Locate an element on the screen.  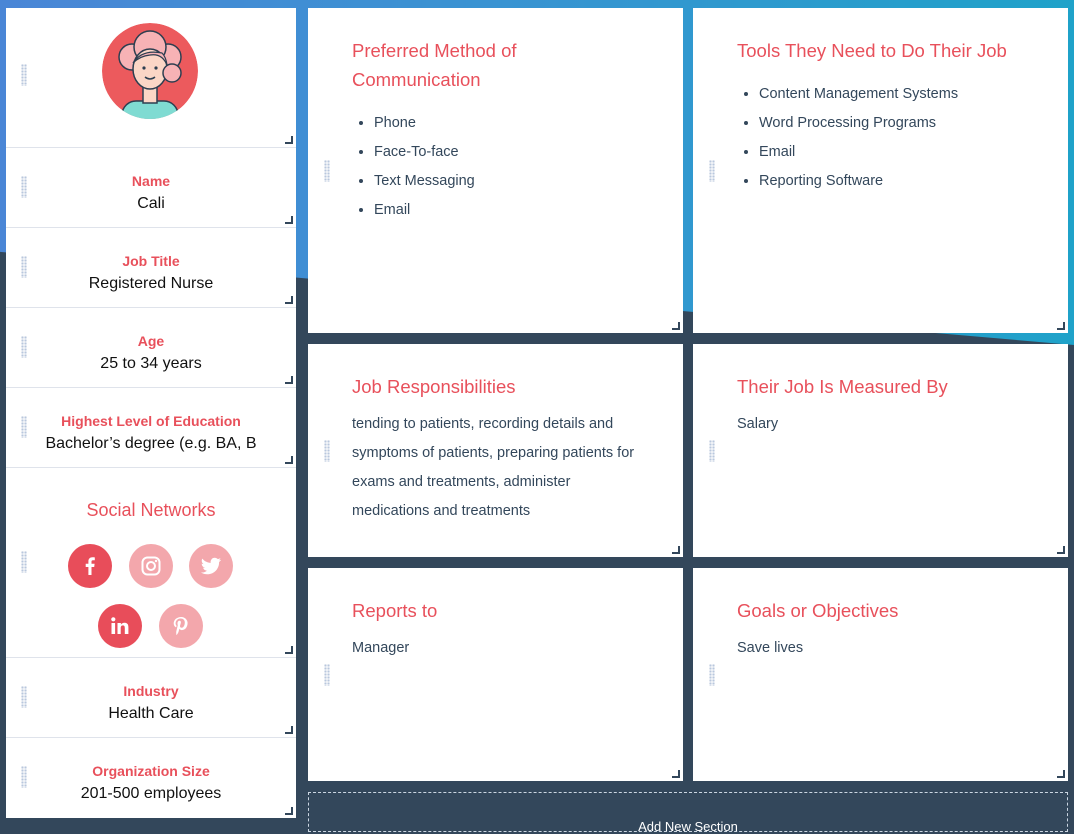
avatar is located at coordinates (150, 71).